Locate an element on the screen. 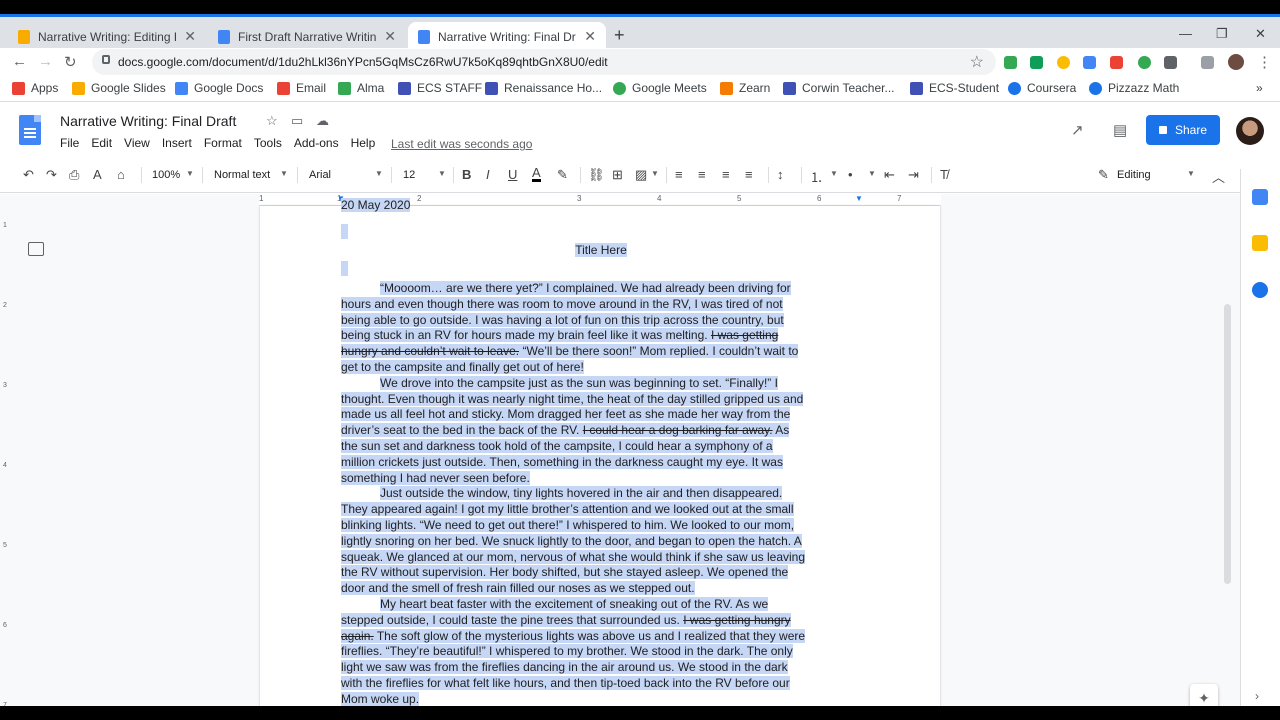 The width and height of the screenshot is (1280, 720). style-select: Normal text is located at coordinates (242, 175).